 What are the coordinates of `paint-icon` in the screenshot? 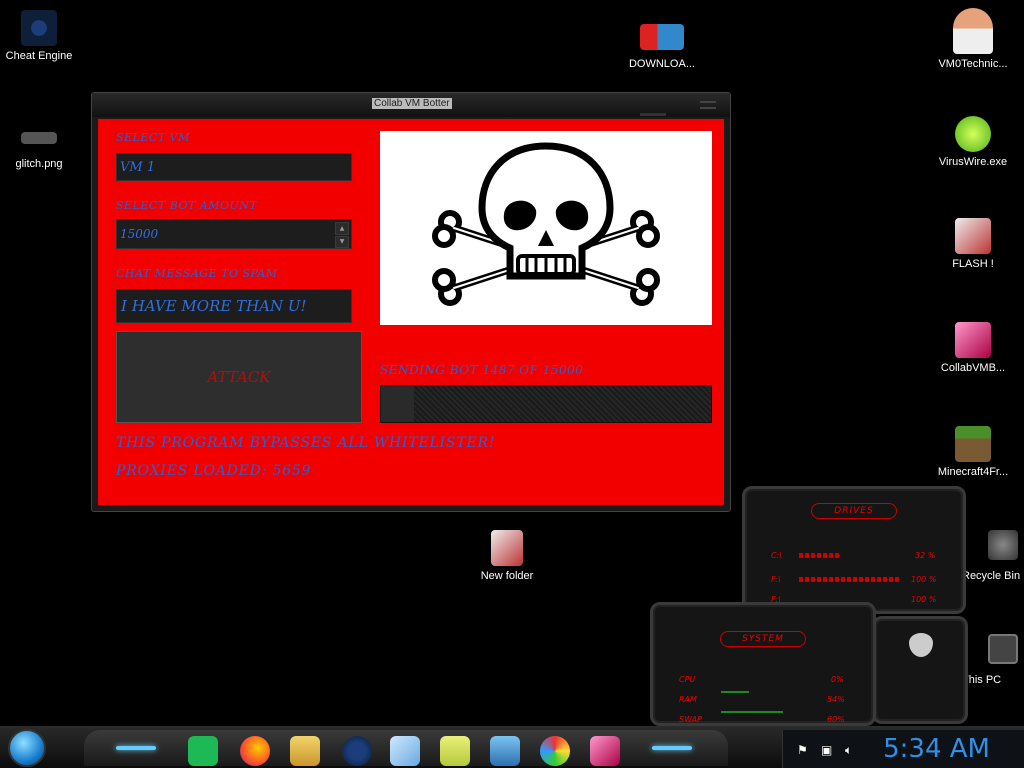 It's located at (555, 751).